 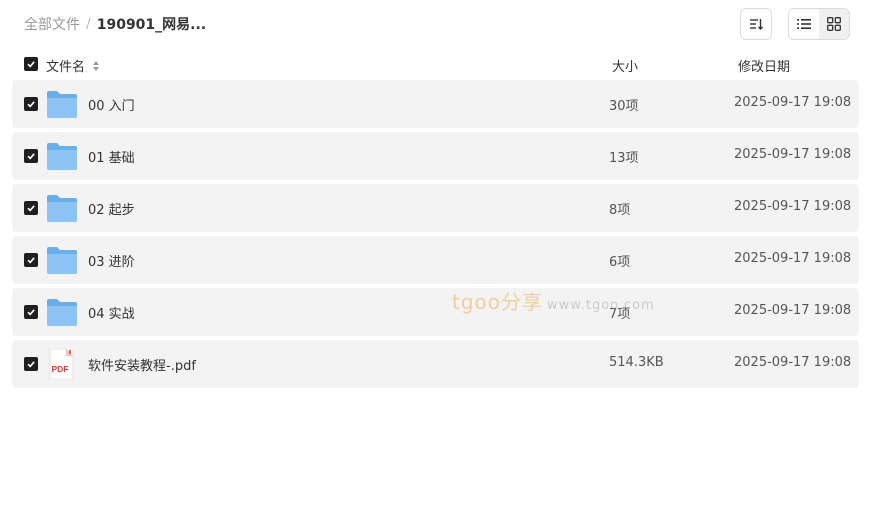 I want to click on file-name: 01 基础, so click(x=111, y=156).